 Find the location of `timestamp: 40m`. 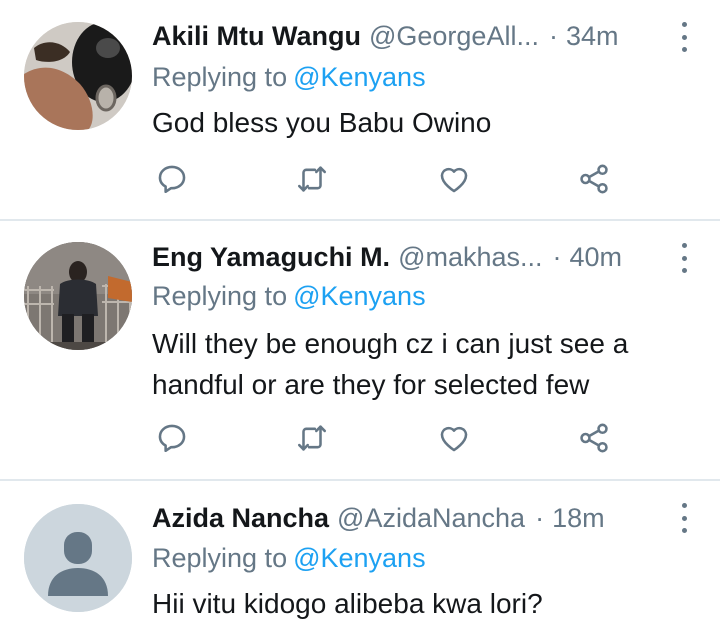

timestamp: 40m is located at coordinates (596, 257).